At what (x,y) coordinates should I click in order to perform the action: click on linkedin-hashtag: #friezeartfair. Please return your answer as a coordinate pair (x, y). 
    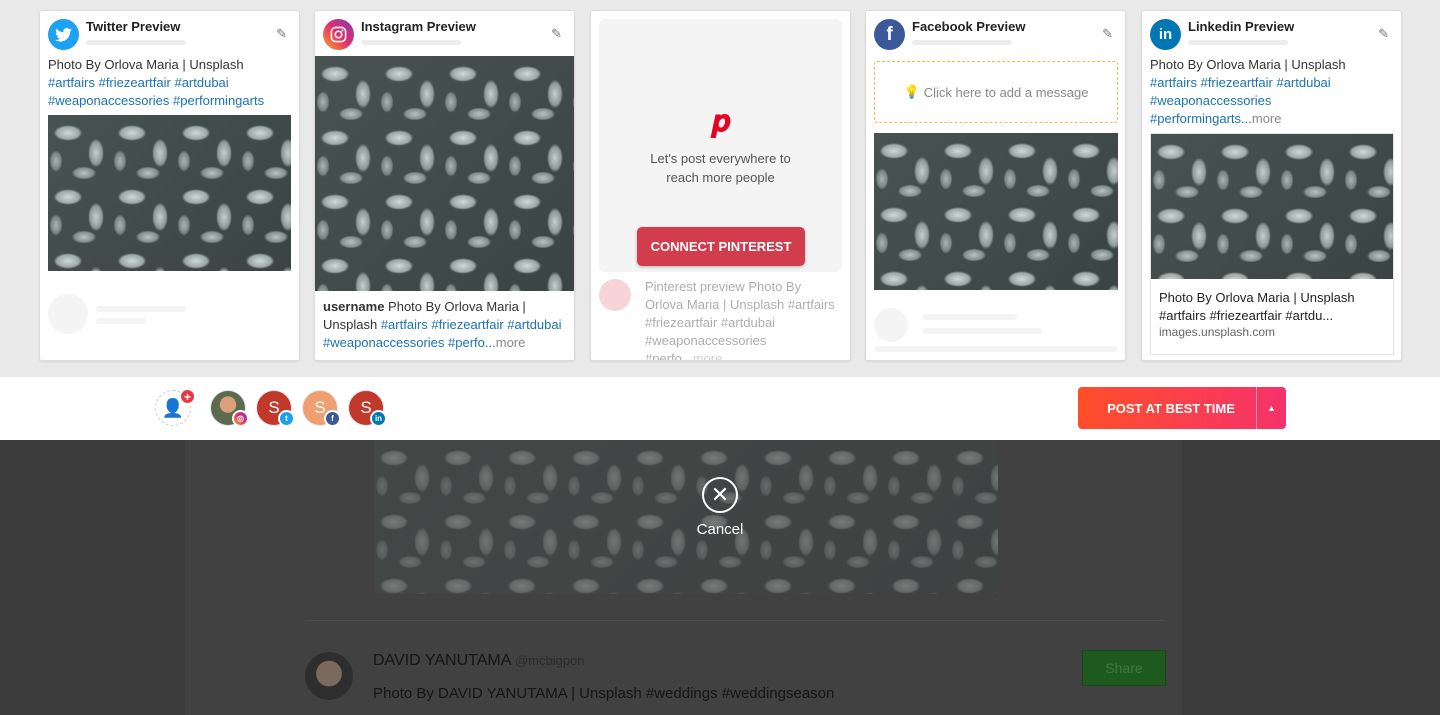
    Looking at the image, I should click on (1237, 82).